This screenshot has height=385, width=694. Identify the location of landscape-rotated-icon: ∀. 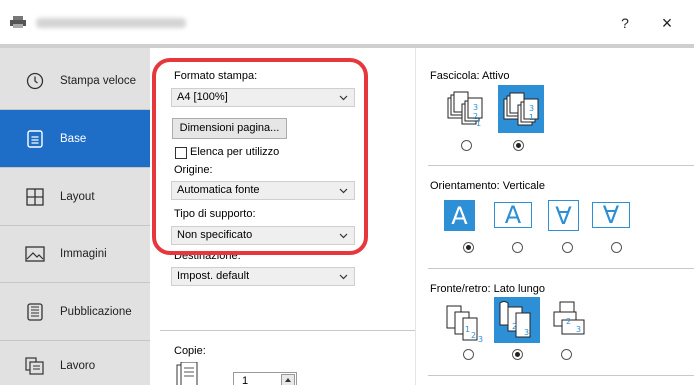
(611, 215).